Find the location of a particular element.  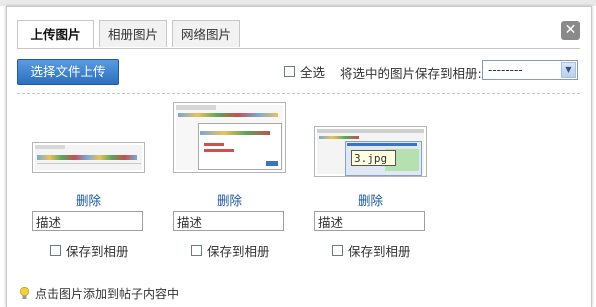

select-file-upload-button: 选择文件上传 is located at coordinates (68, 72).